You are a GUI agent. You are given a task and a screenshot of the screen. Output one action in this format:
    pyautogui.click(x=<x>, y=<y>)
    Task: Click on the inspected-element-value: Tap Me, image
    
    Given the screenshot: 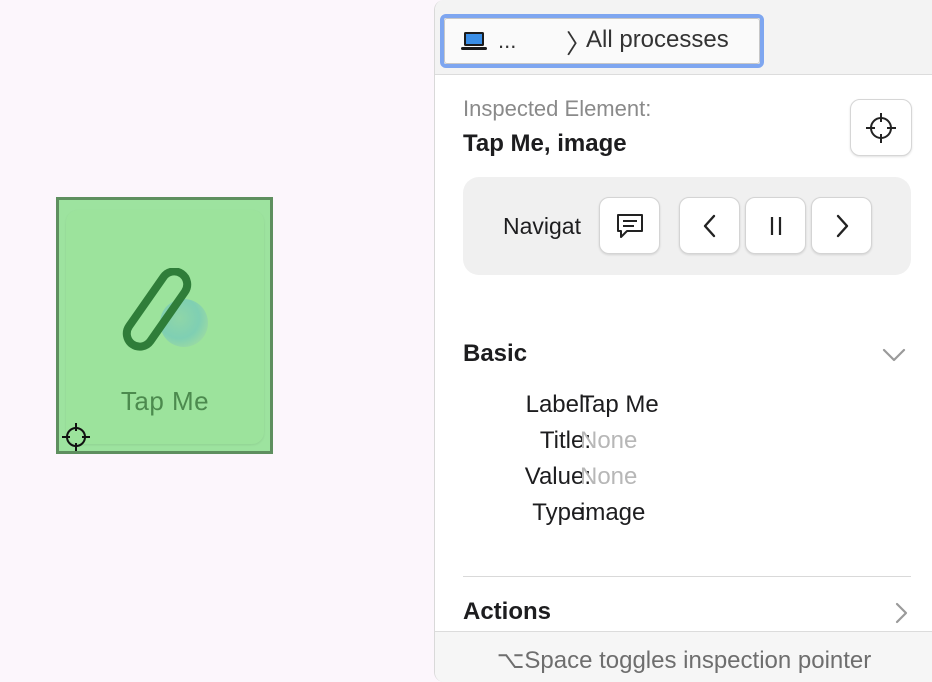 What is the action you would take?
    pyautogui.click(x=545, y=143)
    